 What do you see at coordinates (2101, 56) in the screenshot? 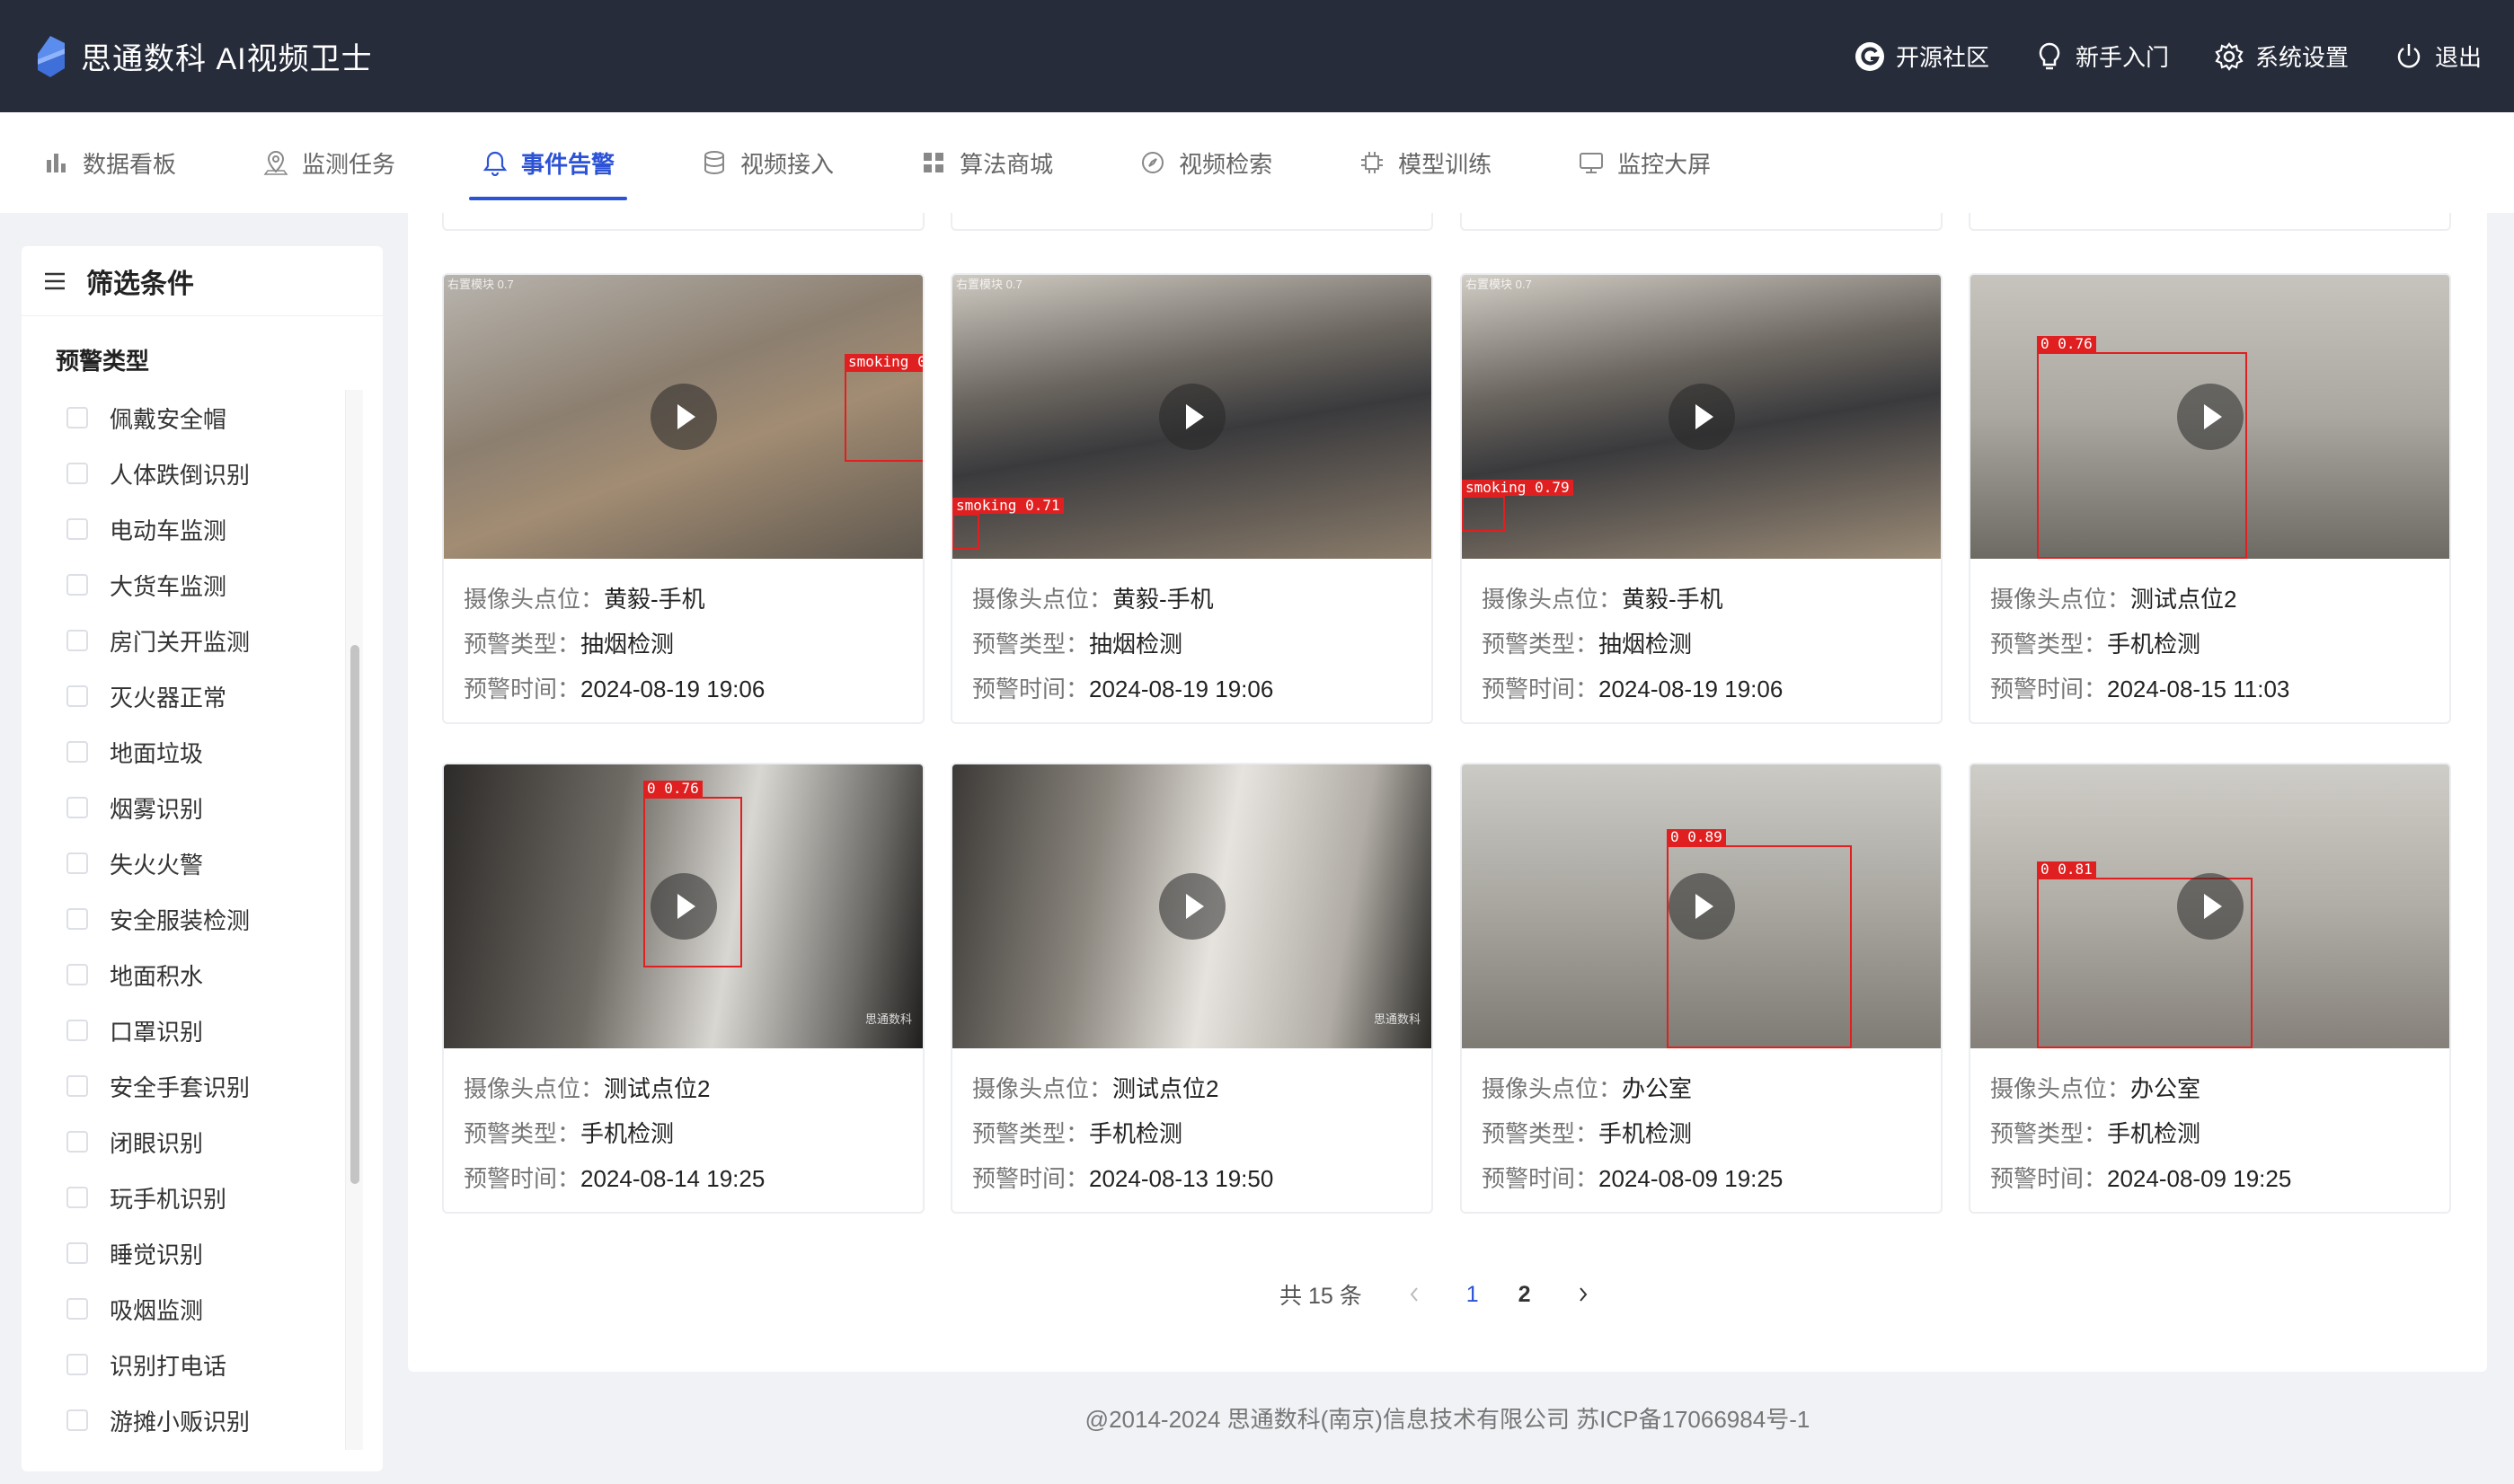
I see `getting-started-link: 新手入门` at bounding box center [2101, 56].